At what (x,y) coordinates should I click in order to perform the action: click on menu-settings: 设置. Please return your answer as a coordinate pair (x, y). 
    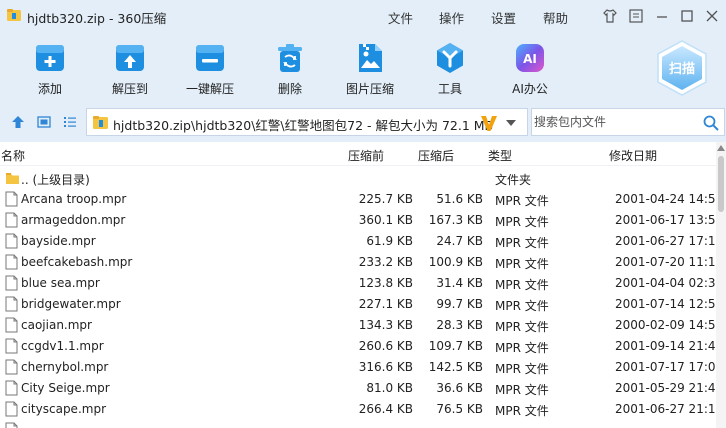
    Looking at the image, I should click on (503, 17).